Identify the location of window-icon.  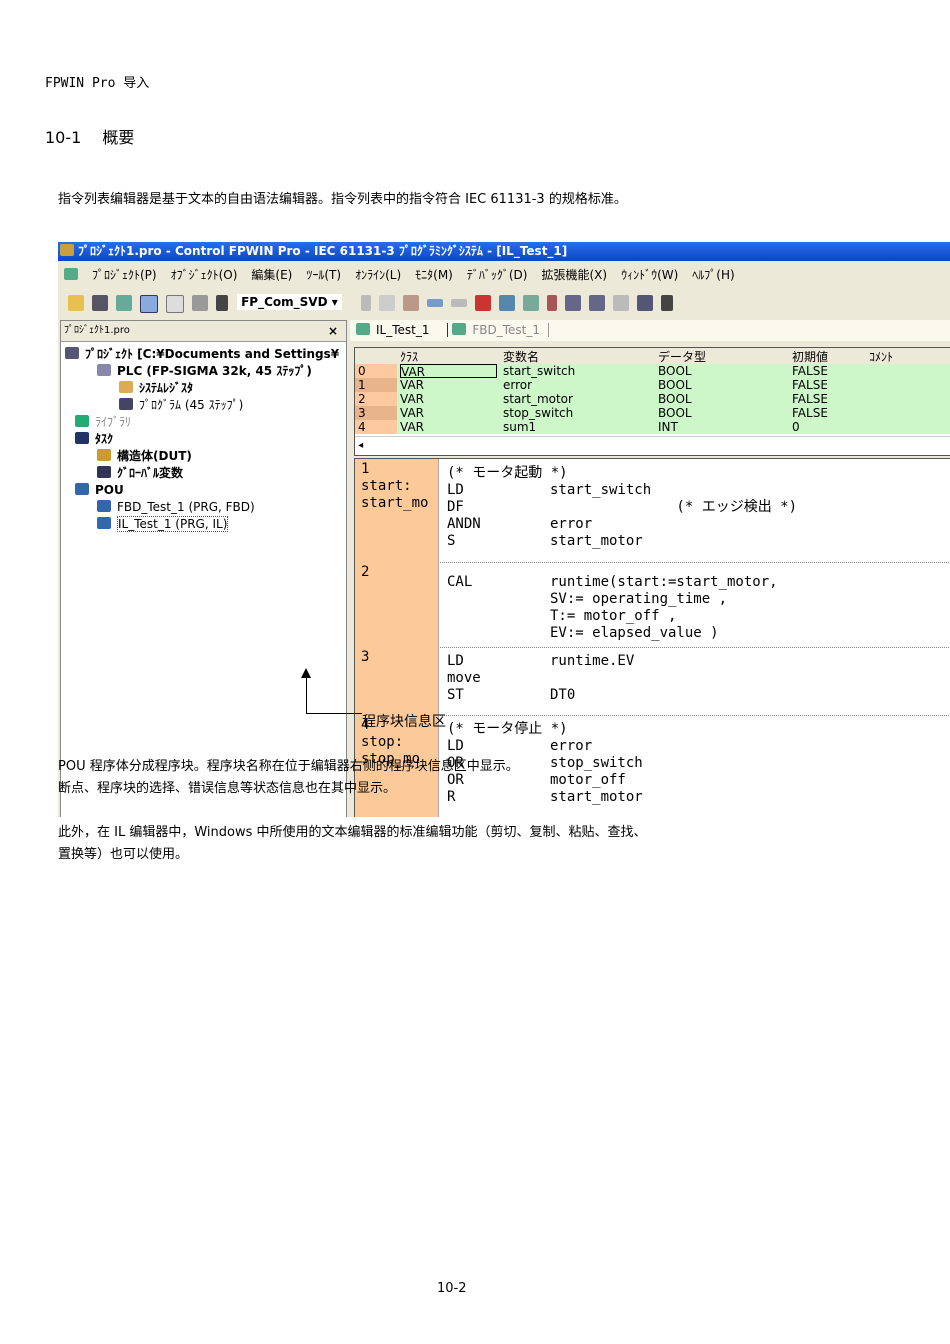
(149, 304).